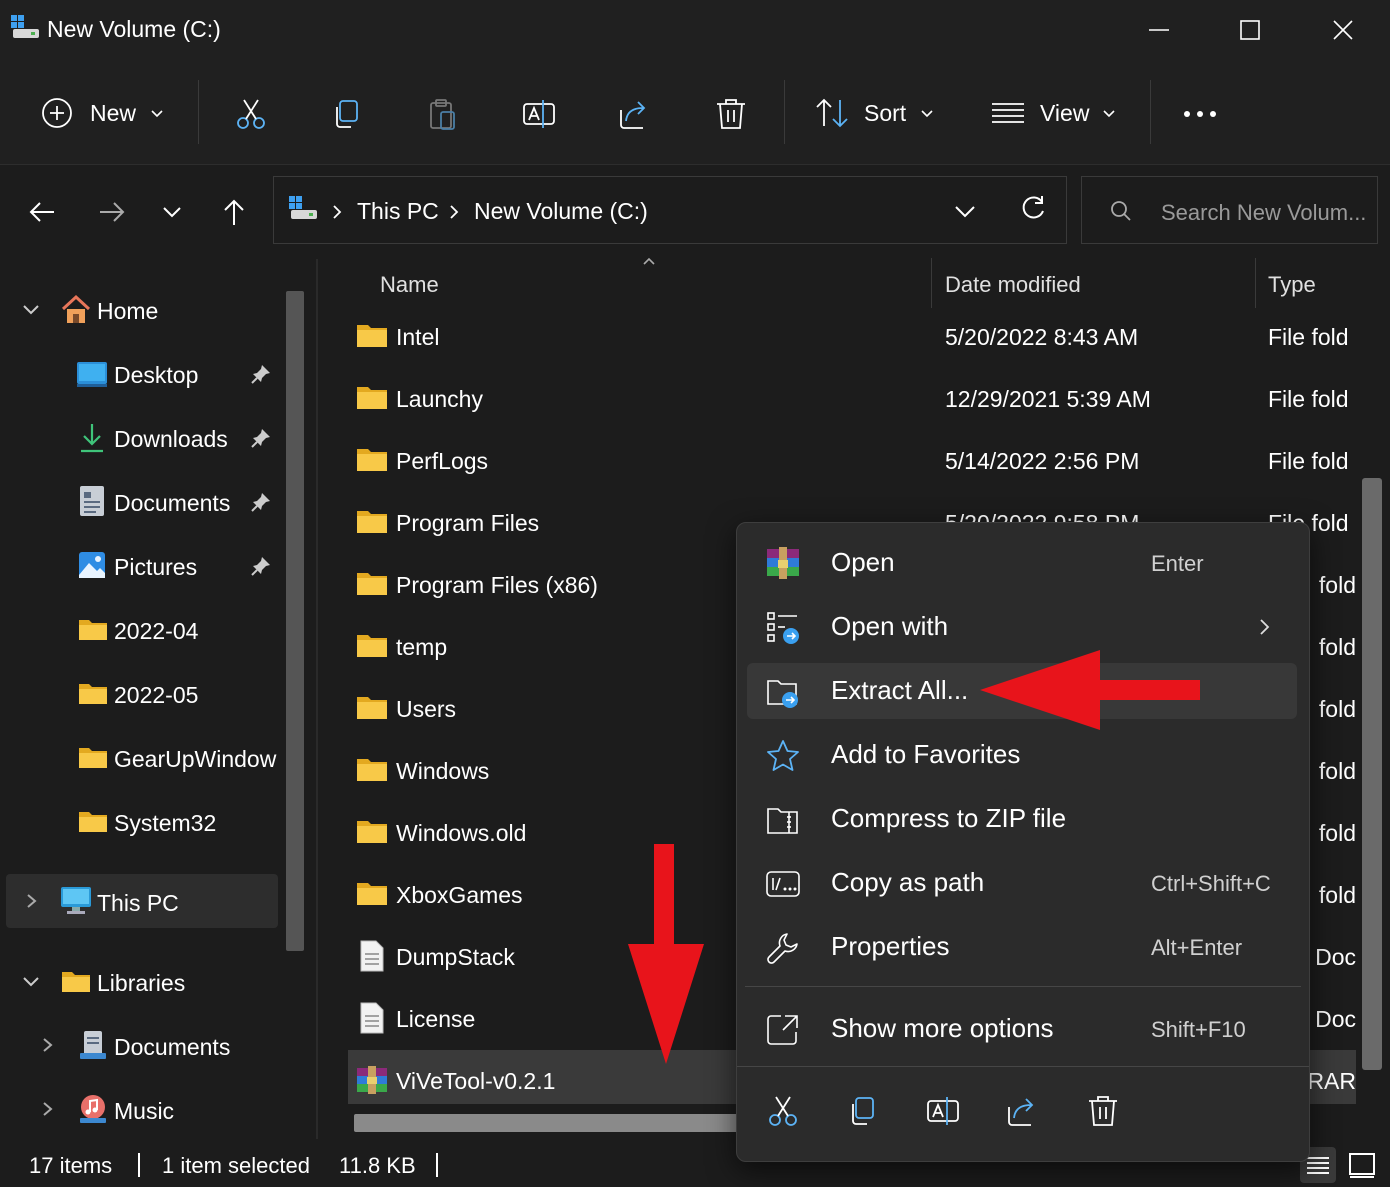 The height and width of the screenshot is (1187, 1390). Describe the element at coordinates (144, 1111) in the screenshot. I see `sidebar-item-music: Music` at that location.